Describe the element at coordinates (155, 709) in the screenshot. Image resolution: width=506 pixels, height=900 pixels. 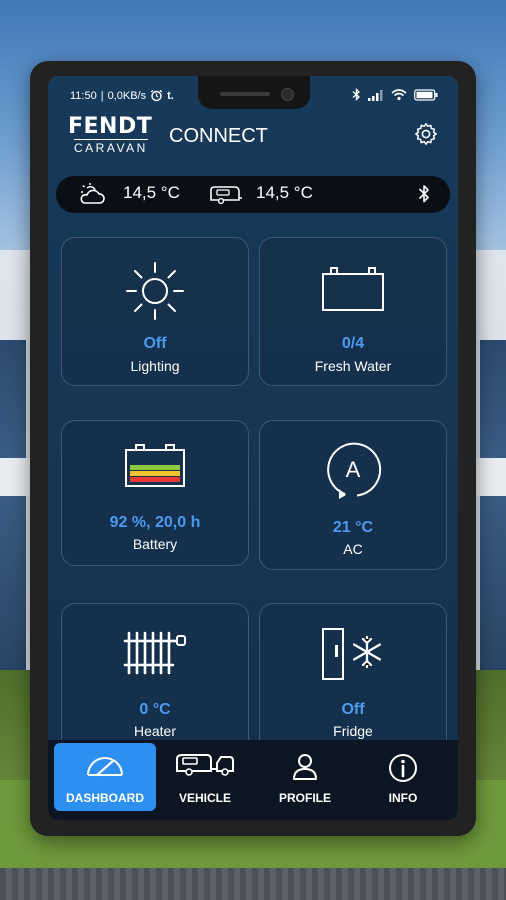
I see `heater-value: 0 °C` at that location.